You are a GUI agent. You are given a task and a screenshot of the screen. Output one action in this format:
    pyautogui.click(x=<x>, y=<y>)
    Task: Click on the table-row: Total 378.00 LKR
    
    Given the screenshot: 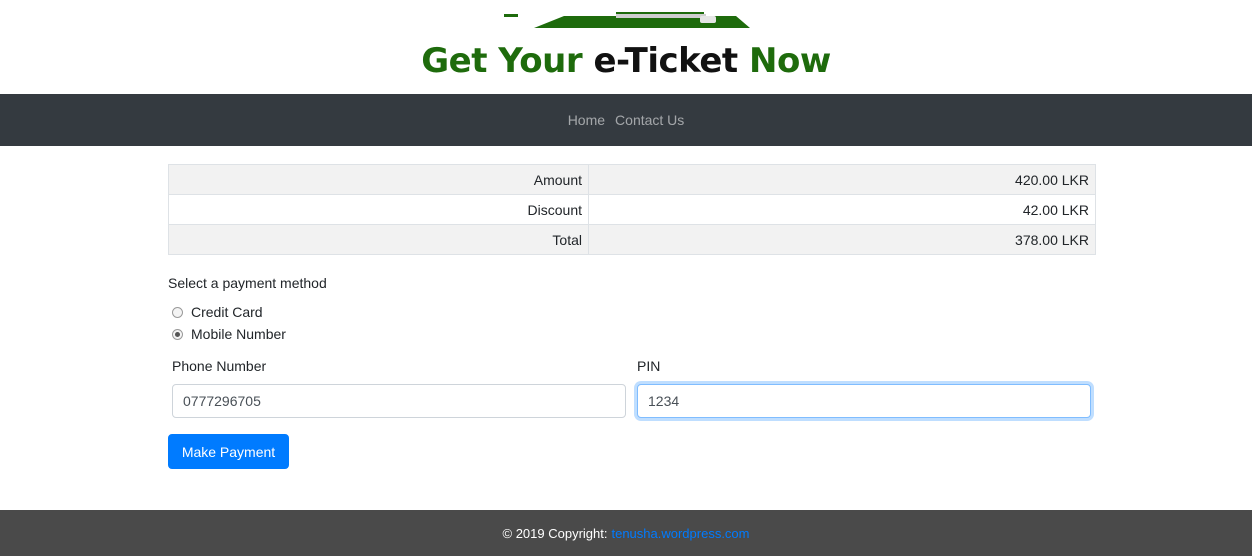 What is the action you would take?
    pyautogui.click(x=632, y=239)
    